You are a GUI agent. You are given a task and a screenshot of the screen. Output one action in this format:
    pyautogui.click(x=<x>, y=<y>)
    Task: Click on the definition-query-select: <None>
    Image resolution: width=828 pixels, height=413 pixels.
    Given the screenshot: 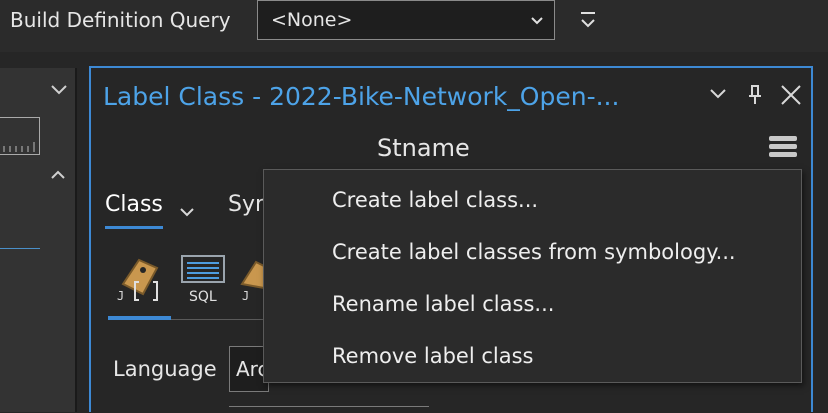 What is the action you would take?
    pyautogui.click(x=406, y=20)
    